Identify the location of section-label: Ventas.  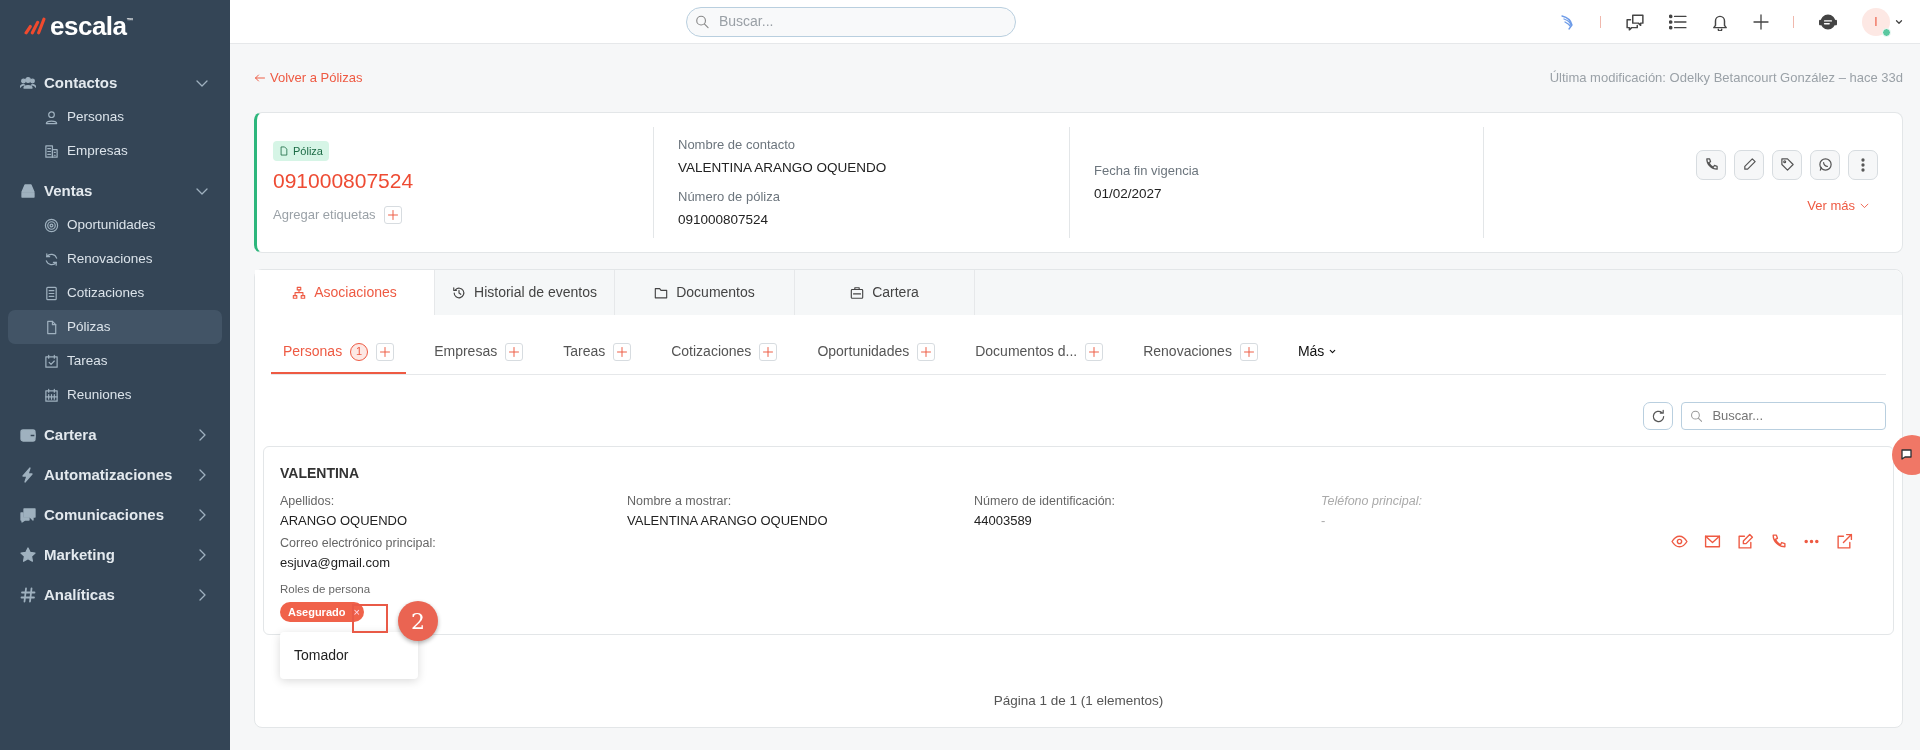
(69, 190).